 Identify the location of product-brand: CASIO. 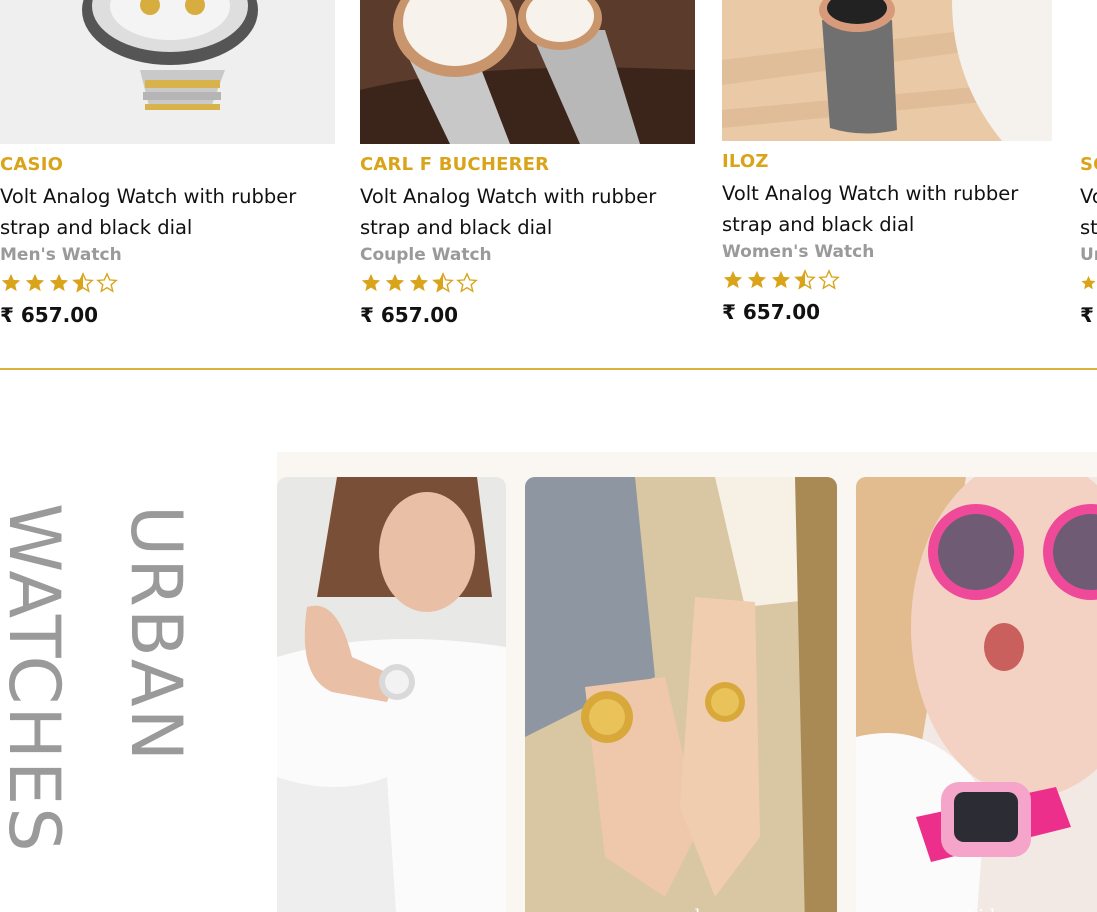
(167, 164).